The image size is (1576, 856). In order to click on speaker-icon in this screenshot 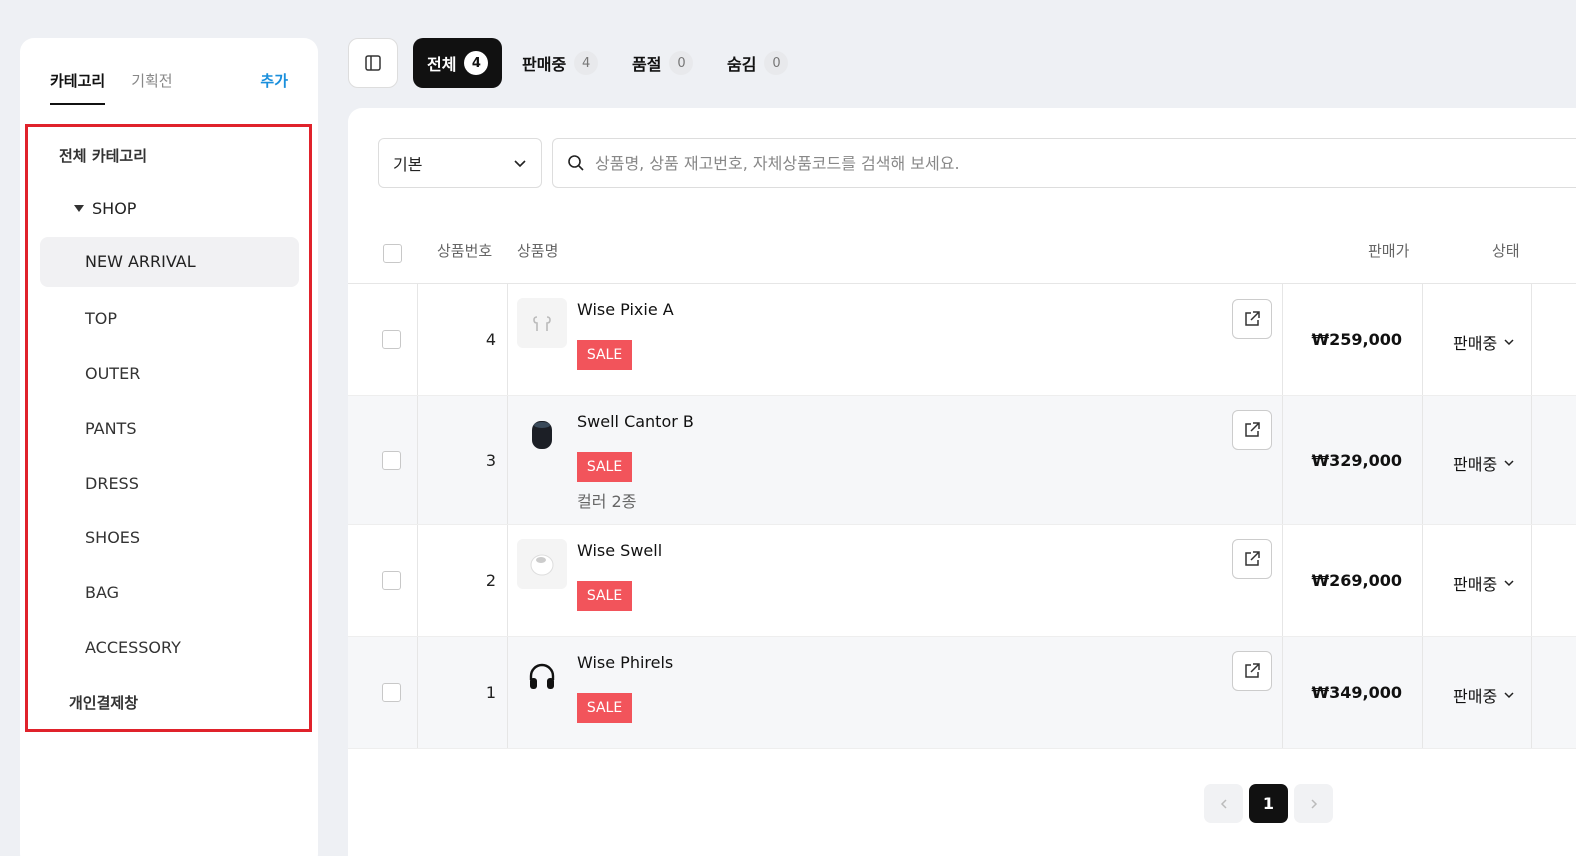, I will do `click(542, 435)`.